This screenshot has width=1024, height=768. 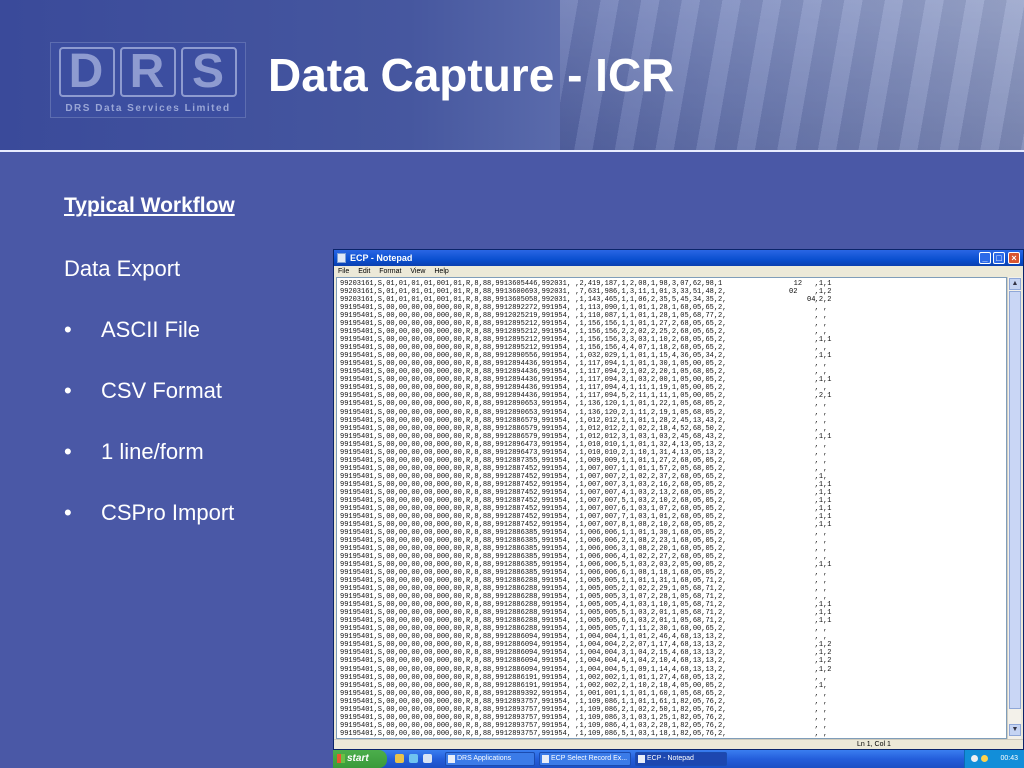 What do you see at coordinates (343, 271) in the screenshot?
I see `menu-file: File` at bounding box center [343, 271].